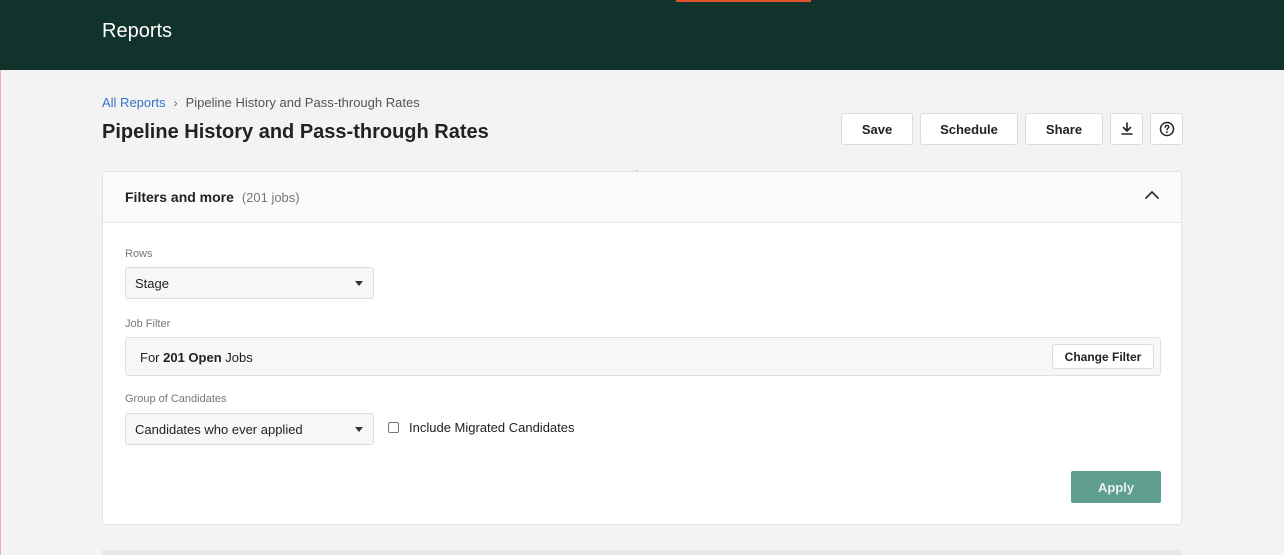  Describe the element at coordinates (877, 129) in the screenshot. I see `save-button: Save` at that location.